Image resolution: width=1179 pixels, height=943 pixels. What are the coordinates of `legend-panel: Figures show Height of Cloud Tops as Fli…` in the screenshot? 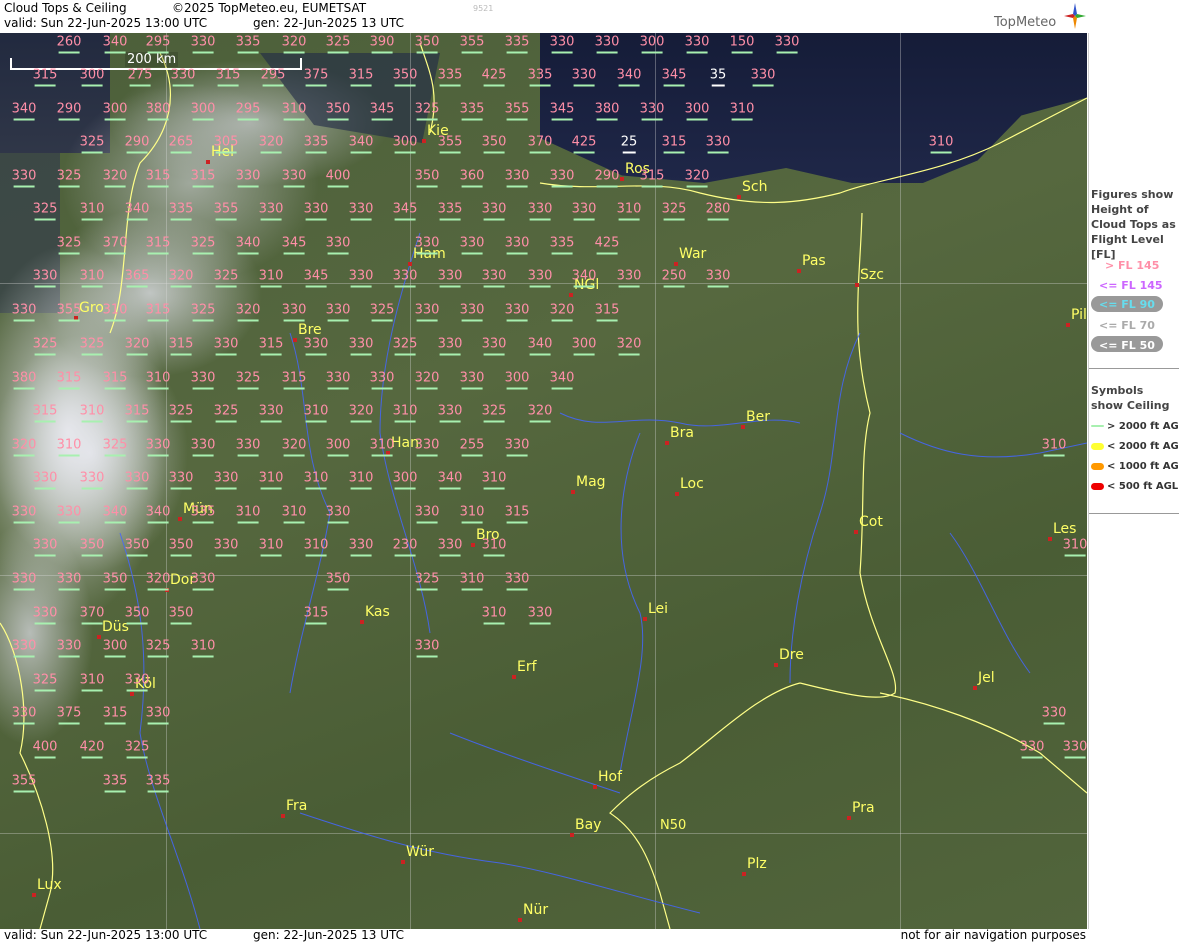 It's located at (1133, 481).